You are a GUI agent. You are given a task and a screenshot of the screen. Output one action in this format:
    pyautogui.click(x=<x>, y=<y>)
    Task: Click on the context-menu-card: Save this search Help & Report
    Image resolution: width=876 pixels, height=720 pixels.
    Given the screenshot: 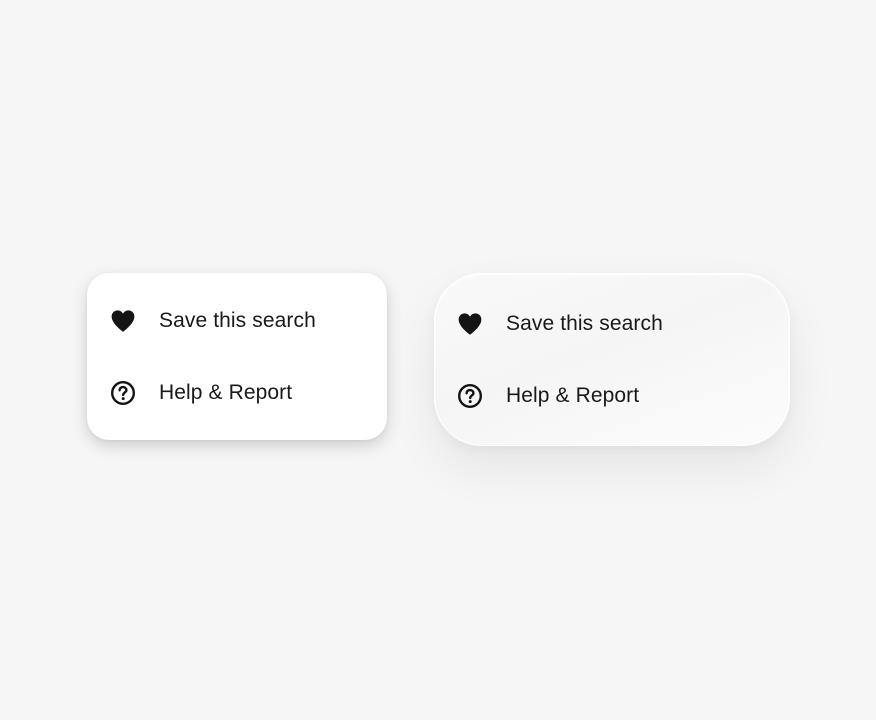 What is the action you would take?
    pyautogui.click(x=237, y=356)
    